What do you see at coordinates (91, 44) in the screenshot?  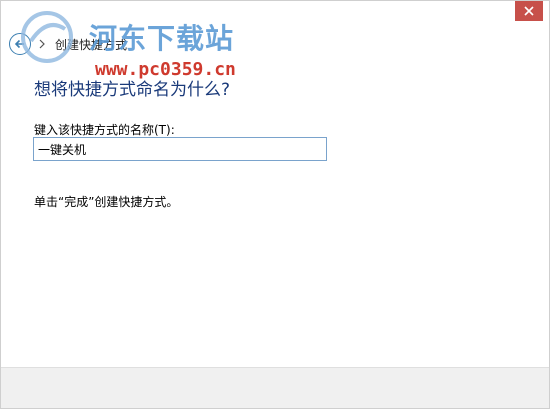 I see `wizard-title: 创建快捷方式` at bounding box center [91, 44].